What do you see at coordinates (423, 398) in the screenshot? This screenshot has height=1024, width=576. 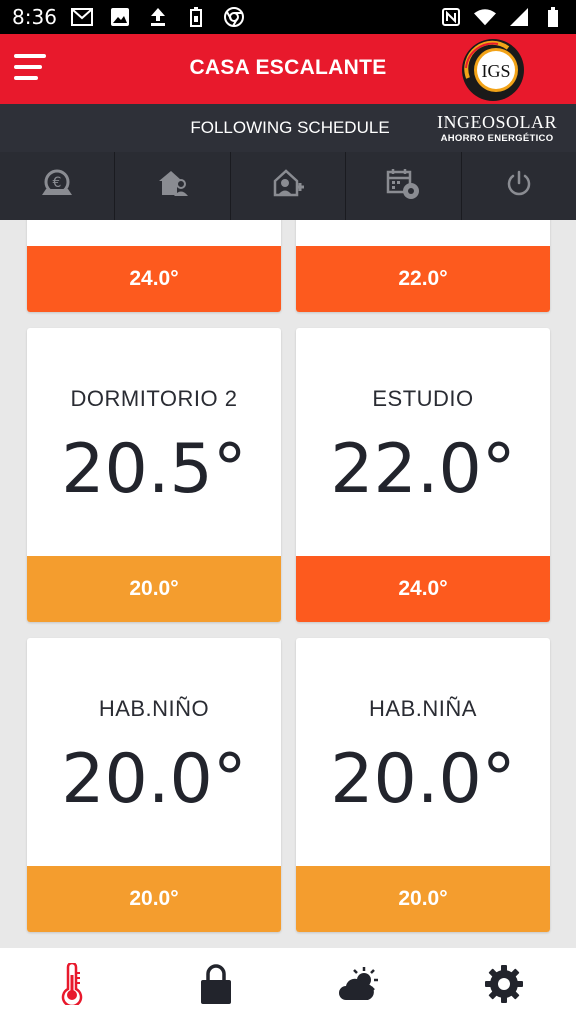 I see `zone-name: ESTUDIO` at bounding box center [423, 398].